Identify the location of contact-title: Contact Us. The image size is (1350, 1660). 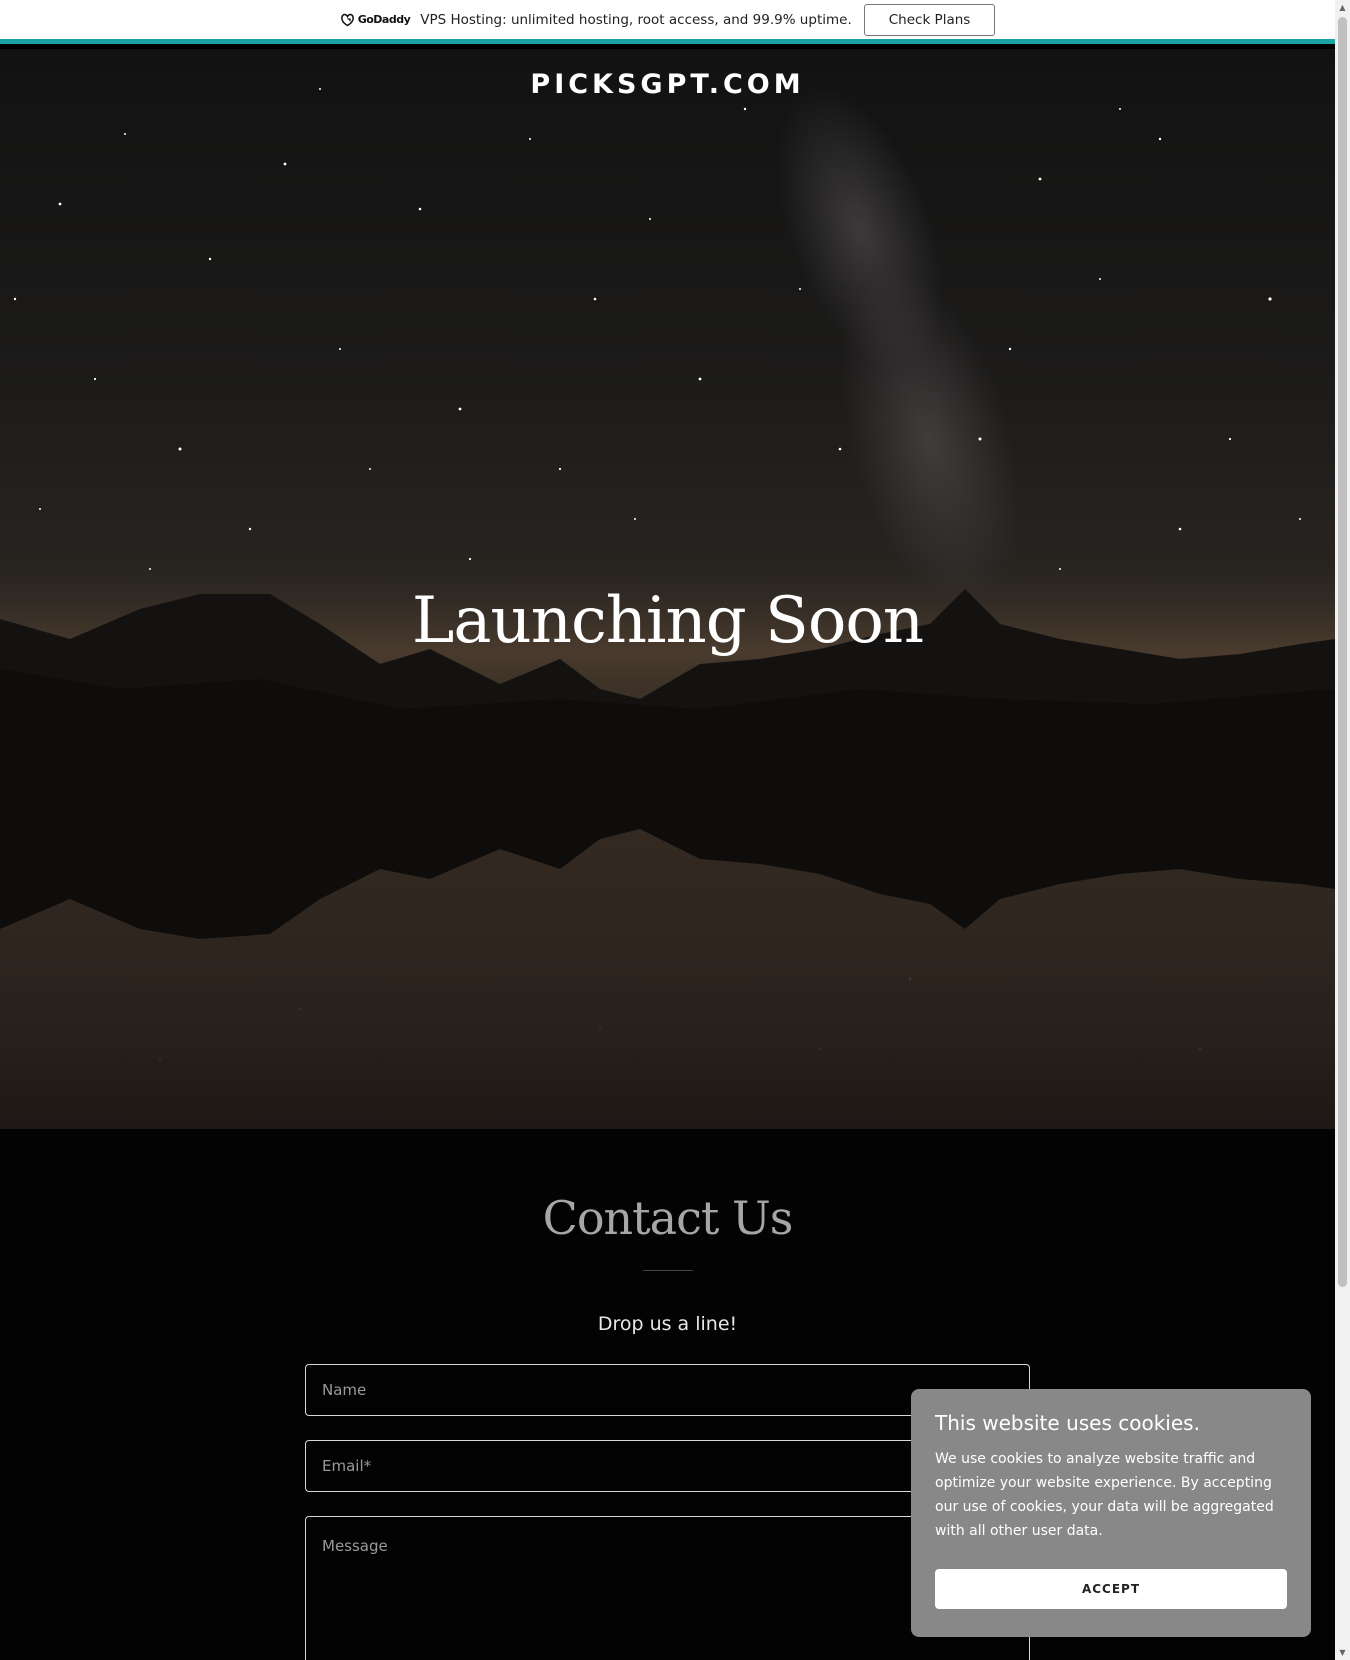
(668, 1218).